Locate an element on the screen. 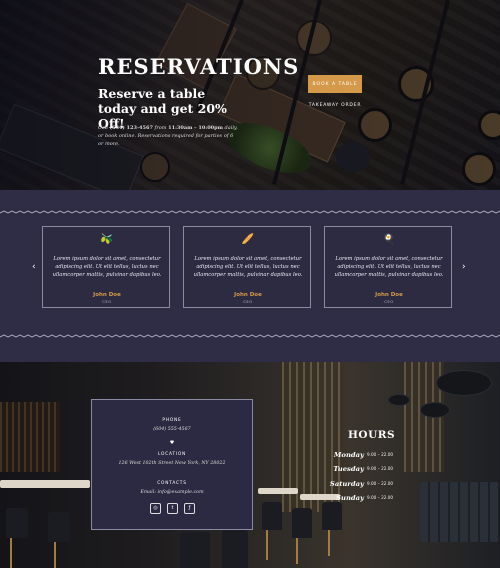 The height and width of the screenshot is (568, 500). hours-row: Saturday 9.00 – 22.00 is located at coordinates (361, 485).